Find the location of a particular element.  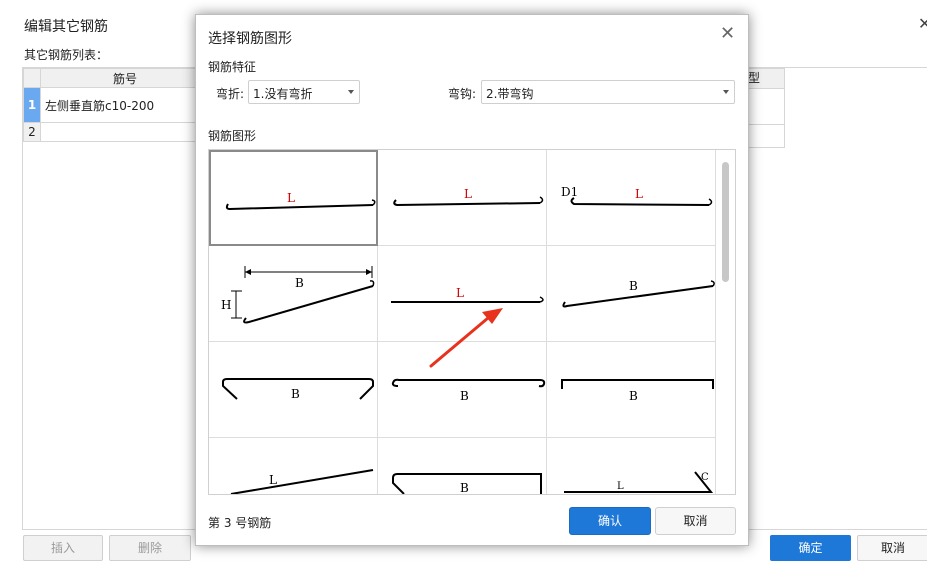

dialog-cancel-button: 取消 is located at coordinates (695, 521).